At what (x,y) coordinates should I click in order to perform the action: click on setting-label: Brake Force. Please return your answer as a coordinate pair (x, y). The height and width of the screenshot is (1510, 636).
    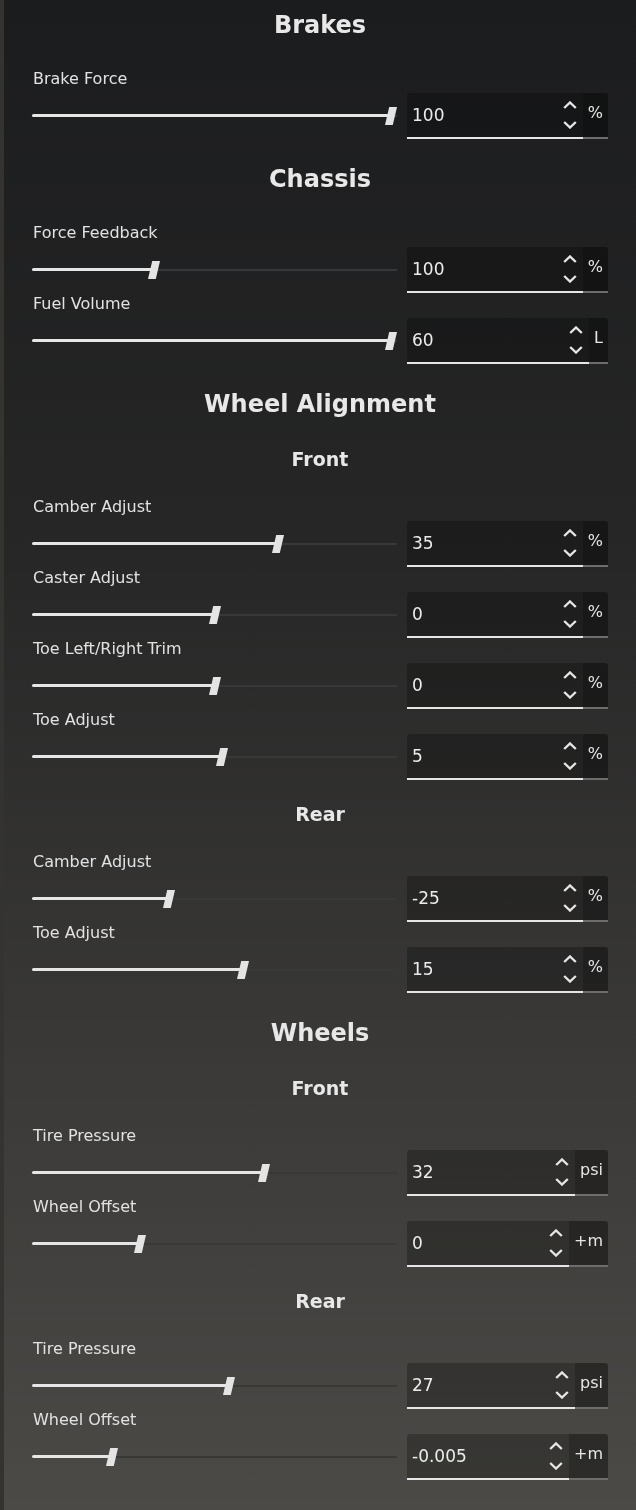
    Looking at the image, I should click on (80, 79).